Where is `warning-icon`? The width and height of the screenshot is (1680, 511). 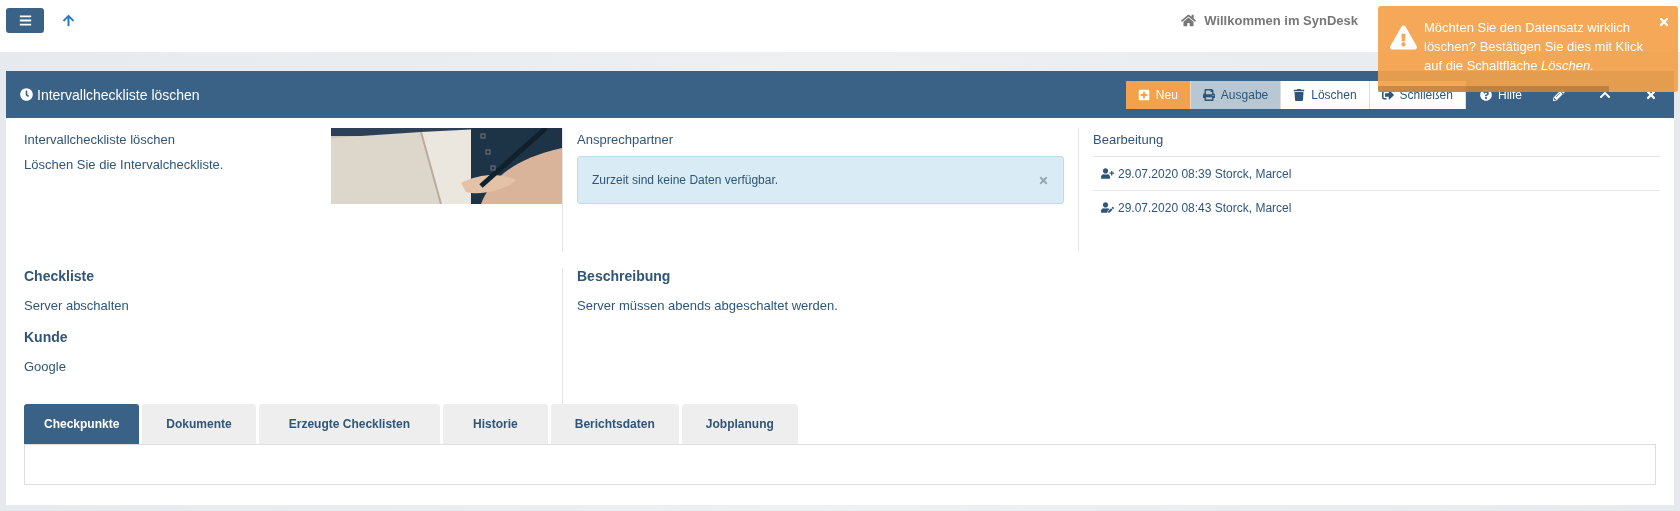
warning-icon is located at coordinates (1403, 37).